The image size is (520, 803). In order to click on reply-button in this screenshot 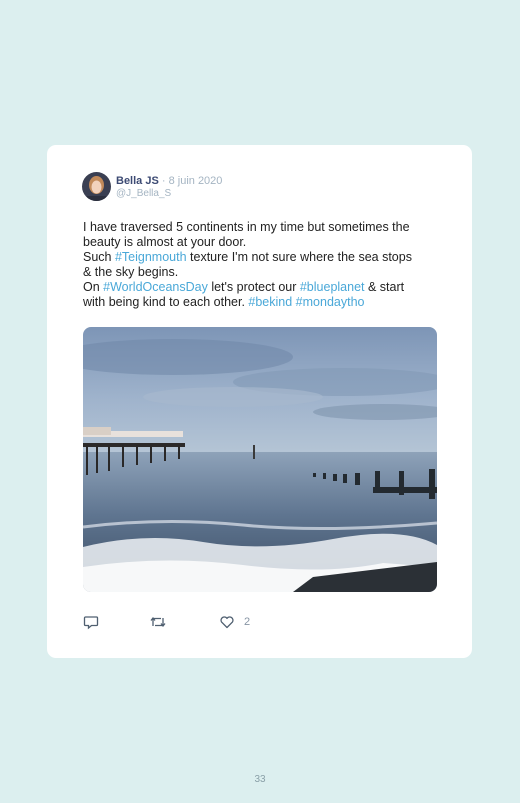, I will do `click(91, 622)`.